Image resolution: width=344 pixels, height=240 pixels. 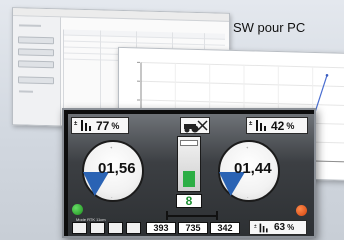 I want to click on bottom-percent-value: 63, so click(x=280, y=227).